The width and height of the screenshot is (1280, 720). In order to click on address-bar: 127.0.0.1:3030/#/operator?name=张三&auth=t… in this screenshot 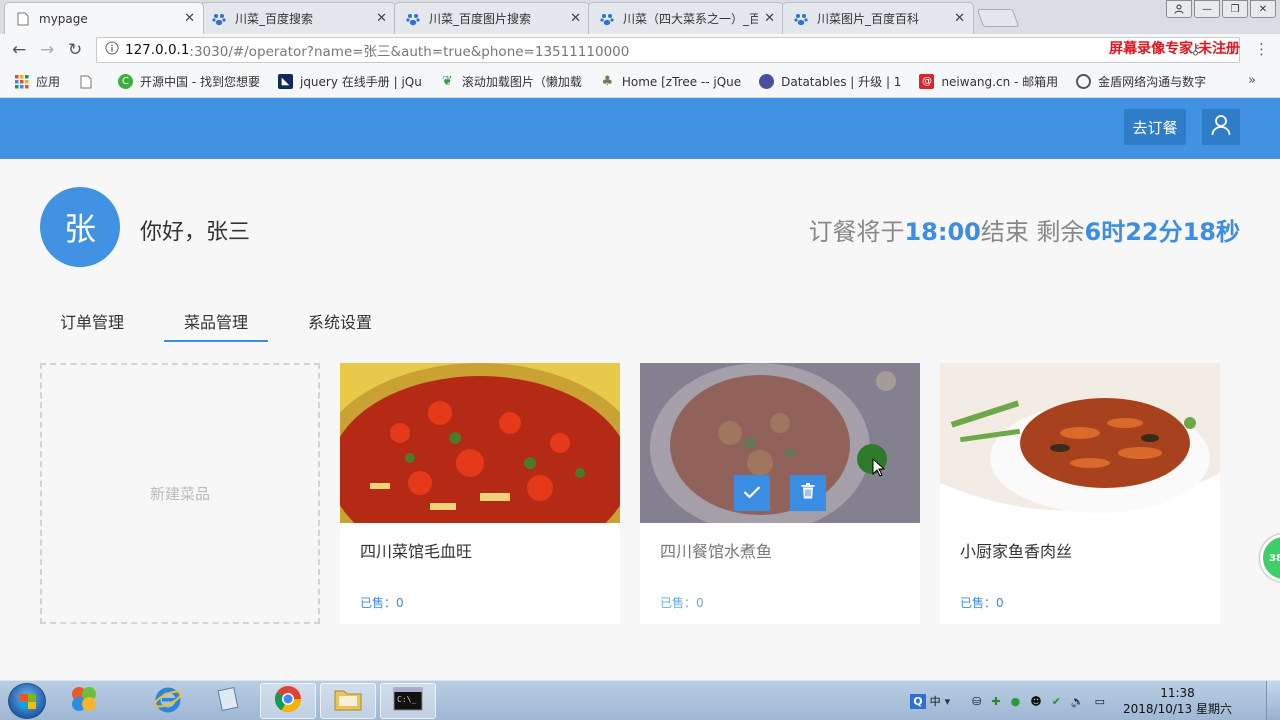, I will do `click(668, 50)`.